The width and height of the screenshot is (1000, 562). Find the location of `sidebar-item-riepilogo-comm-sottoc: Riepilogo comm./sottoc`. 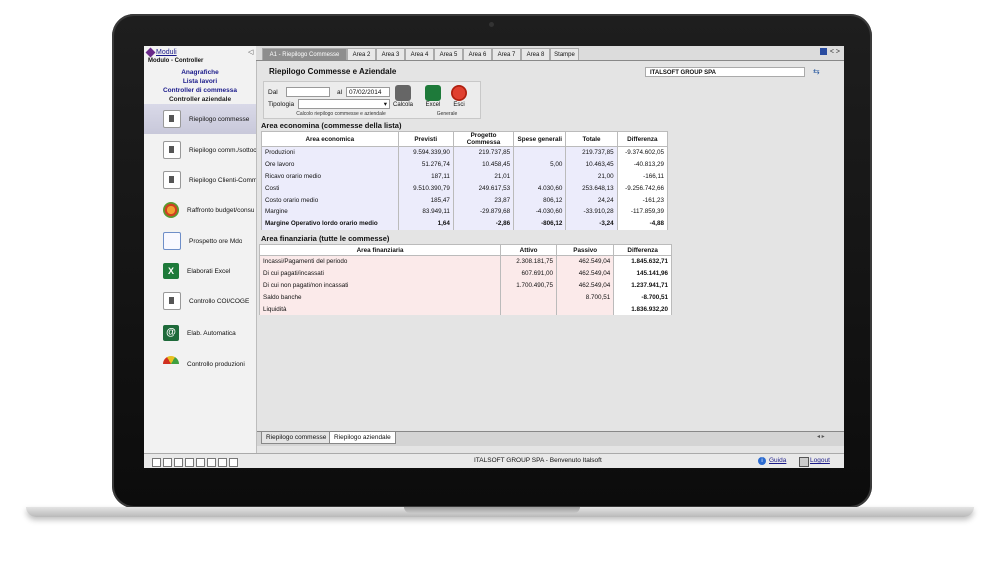

sidebar-item-riepilogo-comm-sottoc: Riepilogo comm./sottoc is located at coordinates (200, 150).